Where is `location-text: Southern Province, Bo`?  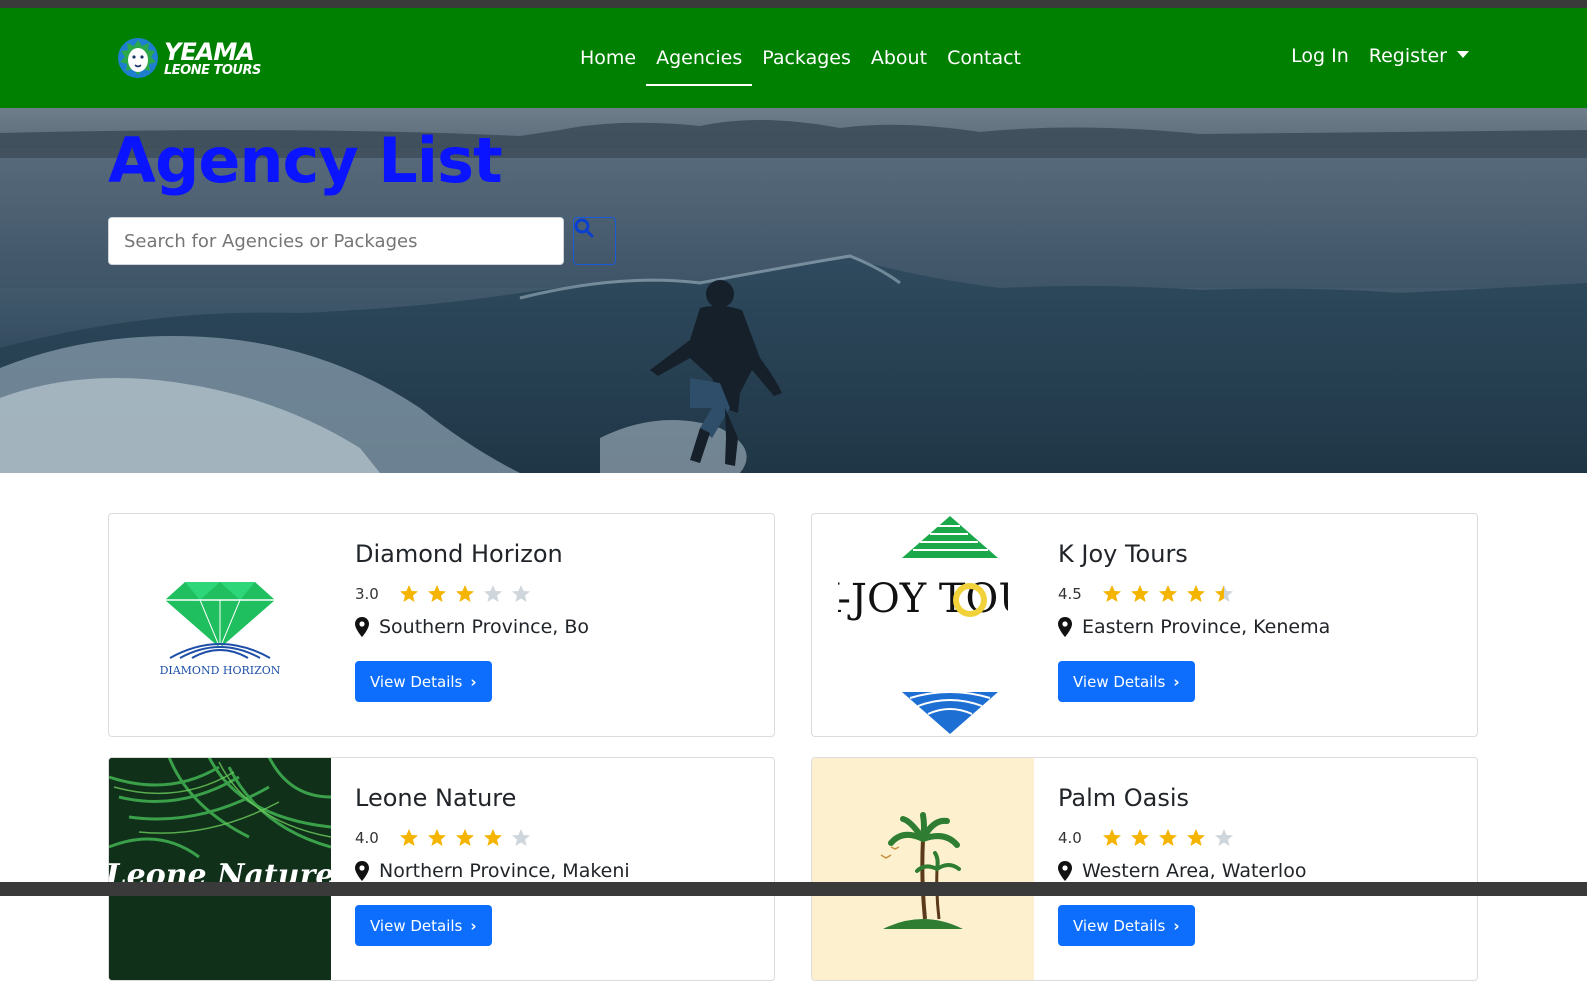
location-text: Southern Province, Bo is located at coordinates (484, 627).